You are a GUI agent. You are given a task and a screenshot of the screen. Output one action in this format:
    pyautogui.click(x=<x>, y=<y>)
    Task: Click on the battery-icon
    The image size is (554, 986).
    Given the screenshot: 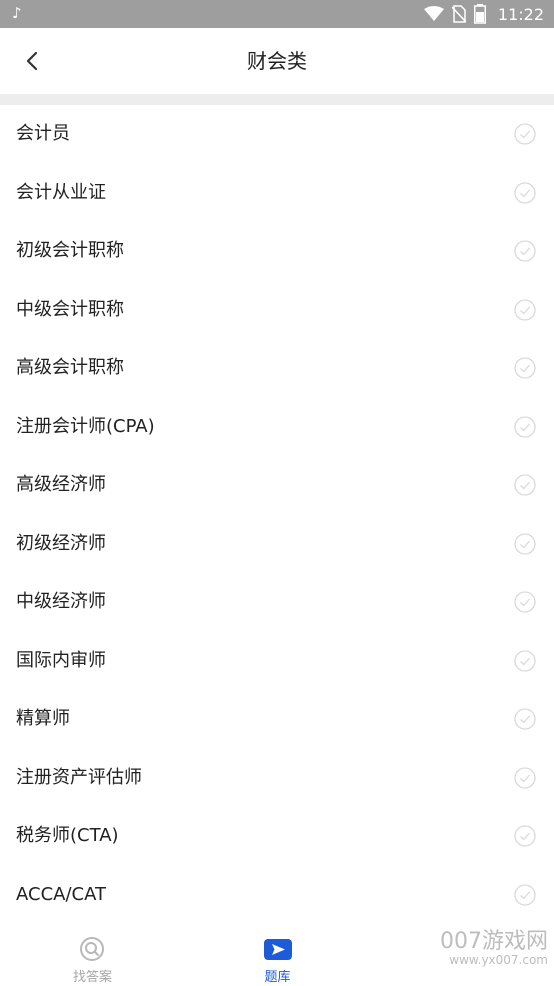 What is the action you would take?
    pyautogui.click(x=479, y=14)
    